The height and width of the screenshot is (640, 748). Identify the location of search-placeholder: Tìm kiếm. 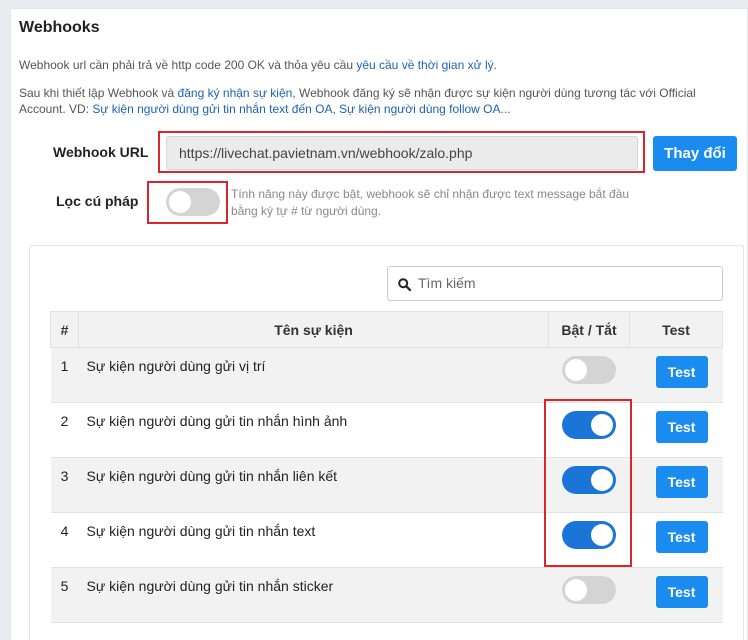
(447, 283).